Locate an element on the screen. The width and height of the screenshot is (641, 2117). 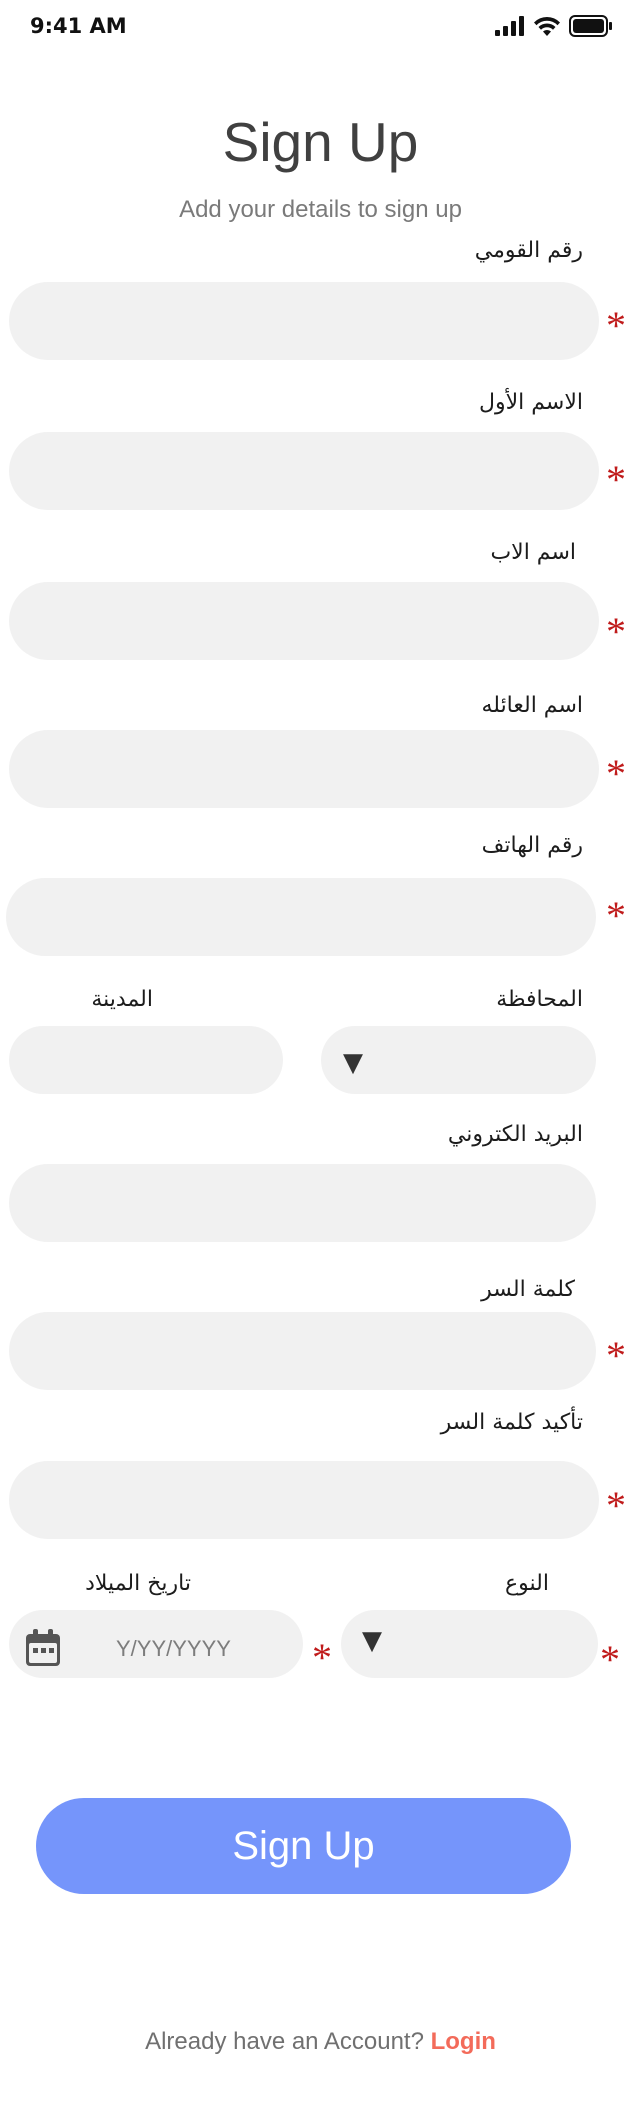
city-label: المدينة is located at coordinates (122, 999).